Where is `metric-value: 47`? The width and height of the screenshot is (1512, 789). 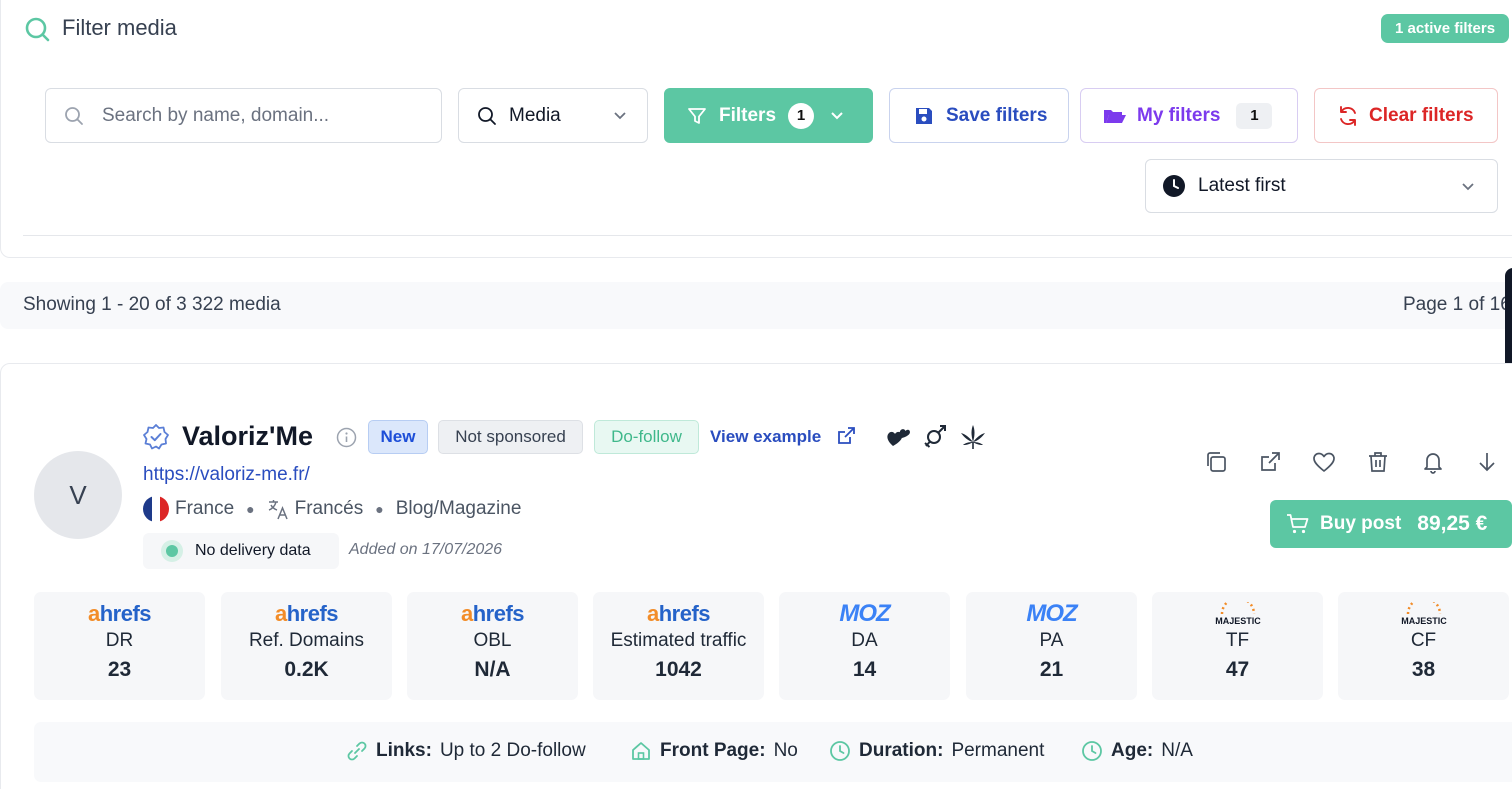 metric-value: 47 is located at coordinates (1237, 669).